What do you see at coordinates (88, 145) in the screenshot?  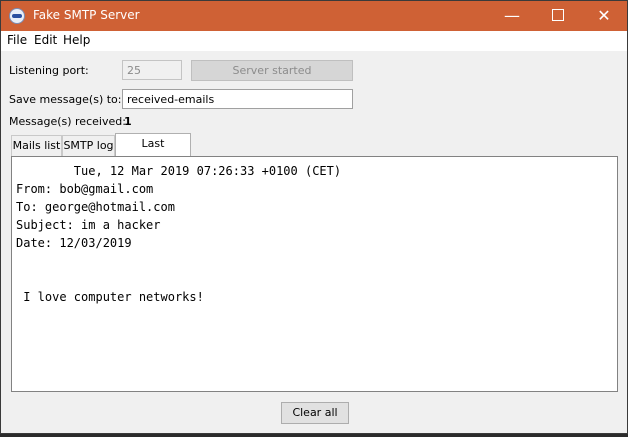 I see `tab-smtp-log: SMTP log` at bounding box center [88, 145].